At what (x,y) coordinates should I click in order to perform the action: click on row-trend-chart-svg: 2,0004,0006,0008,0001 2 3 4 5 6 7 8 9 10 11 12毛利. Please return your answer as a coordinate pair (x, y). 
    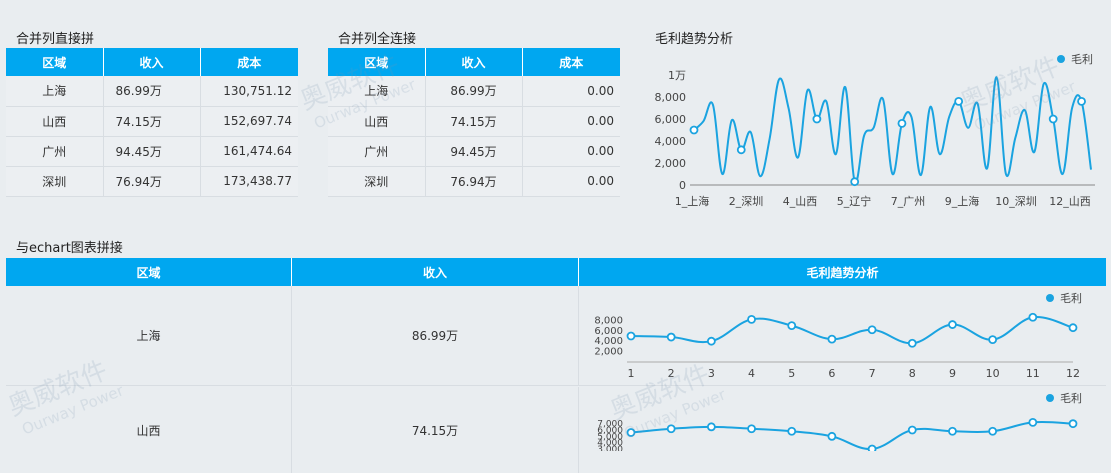
    Looking at the image, I should click on (842, 336).